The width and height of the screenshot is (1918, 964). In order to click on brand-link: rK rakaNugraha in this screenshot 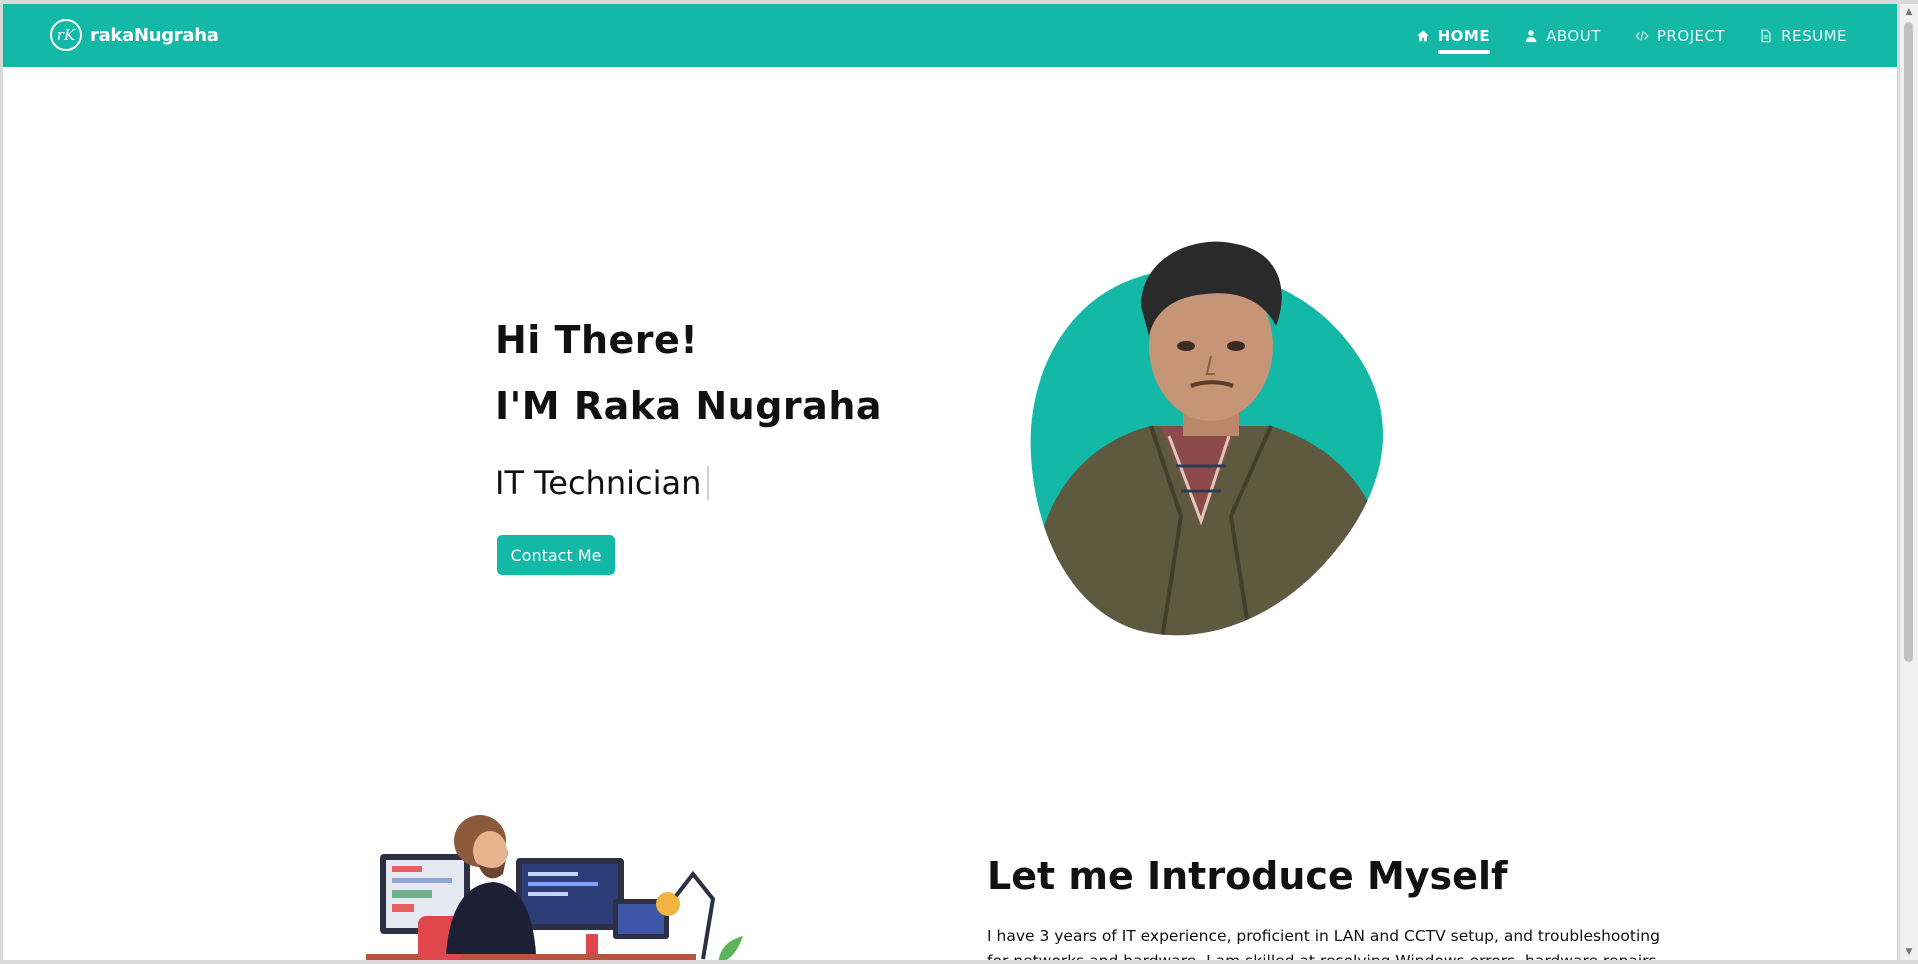, I will do `click(134, 35)`.